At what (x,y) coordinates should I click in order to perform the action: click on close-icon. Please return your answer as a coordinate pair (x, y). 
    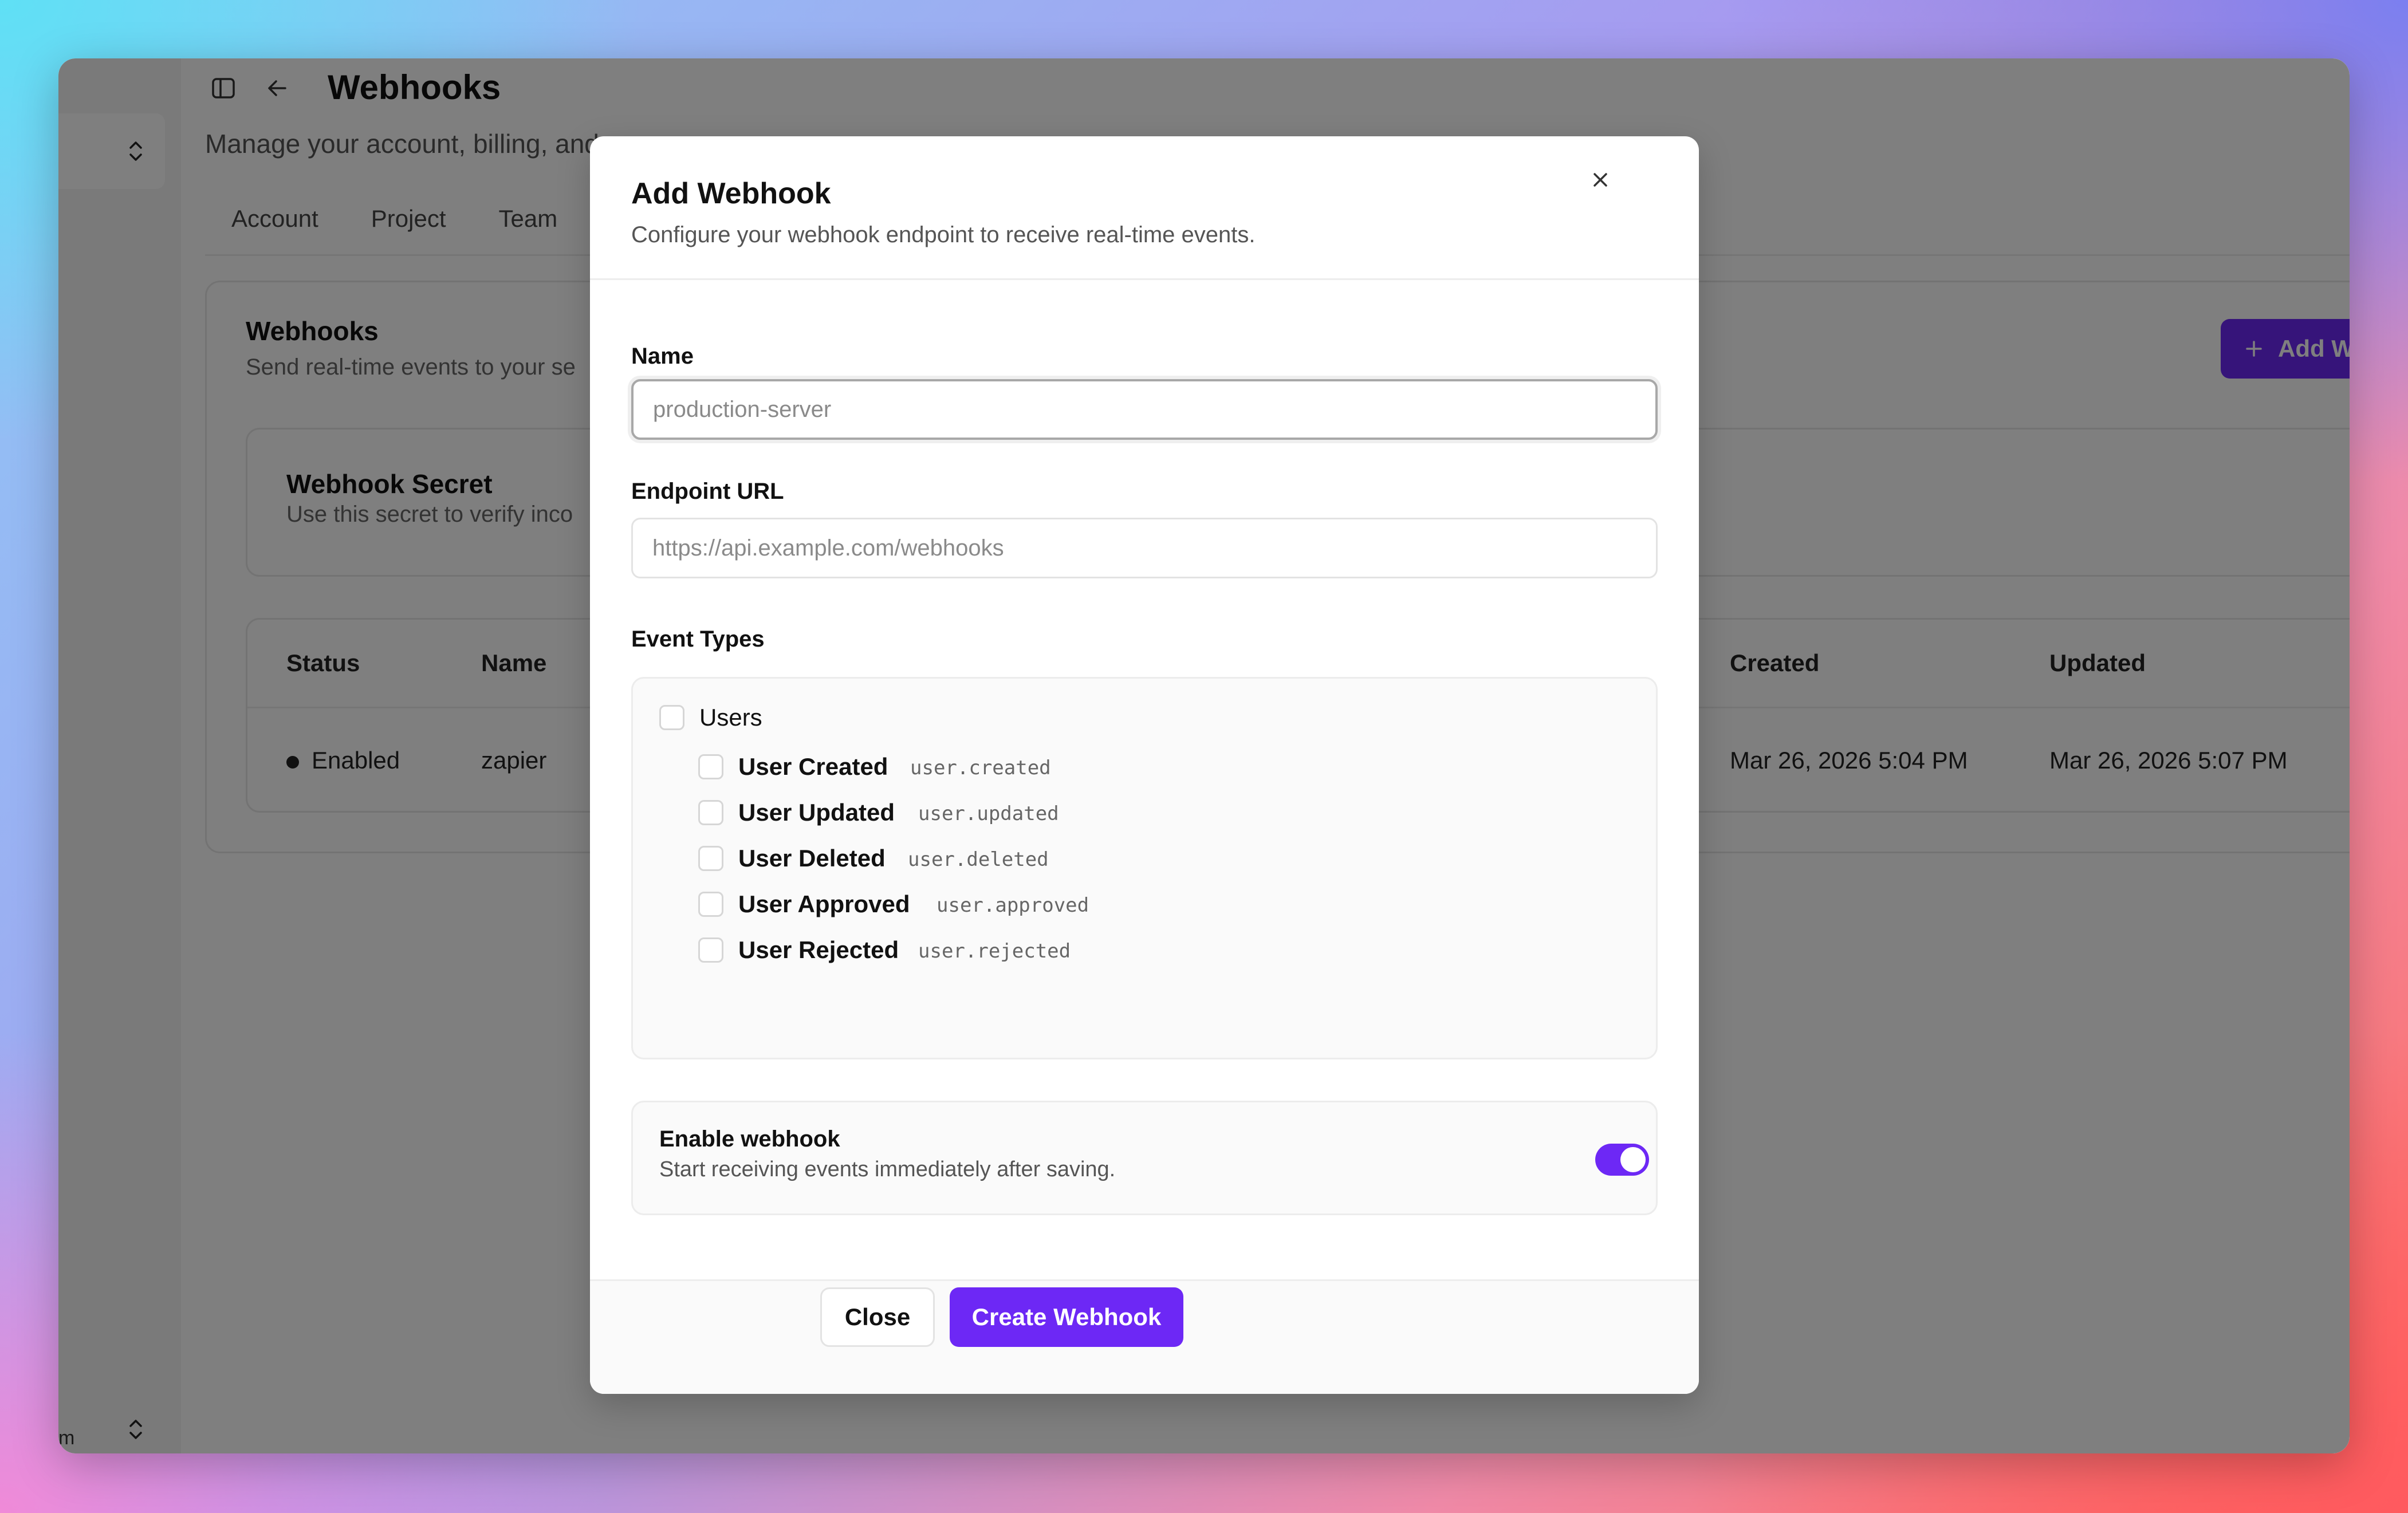
    Looking at the image, I should click on (1600, 180).